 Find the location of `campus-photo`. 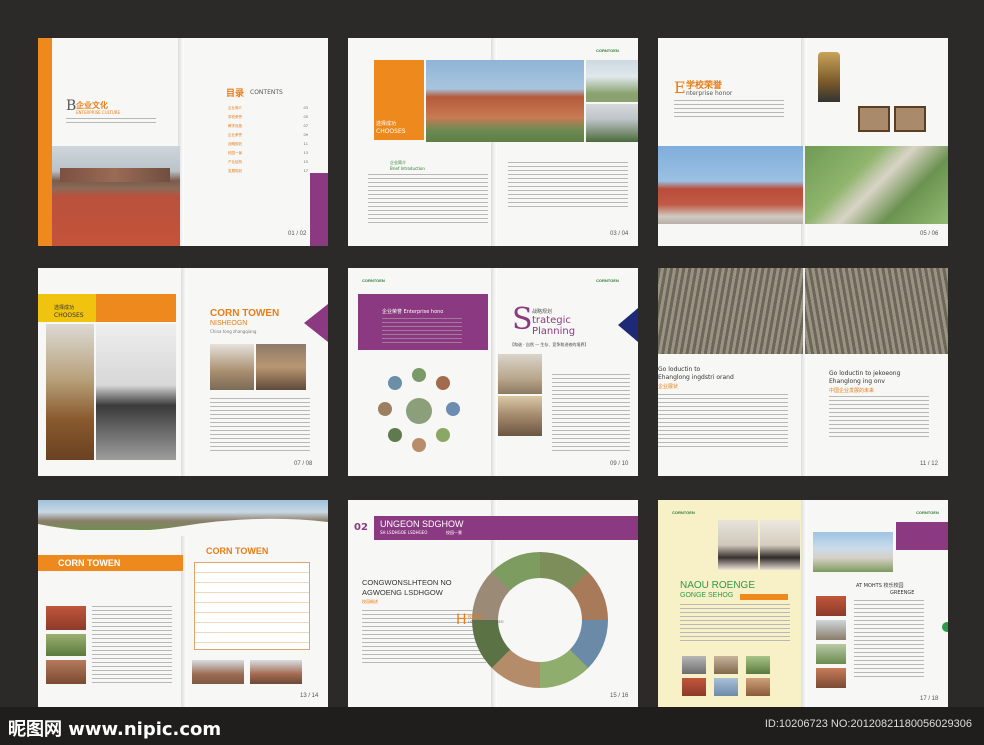

campus-photo is located at coordinates (612, 123).